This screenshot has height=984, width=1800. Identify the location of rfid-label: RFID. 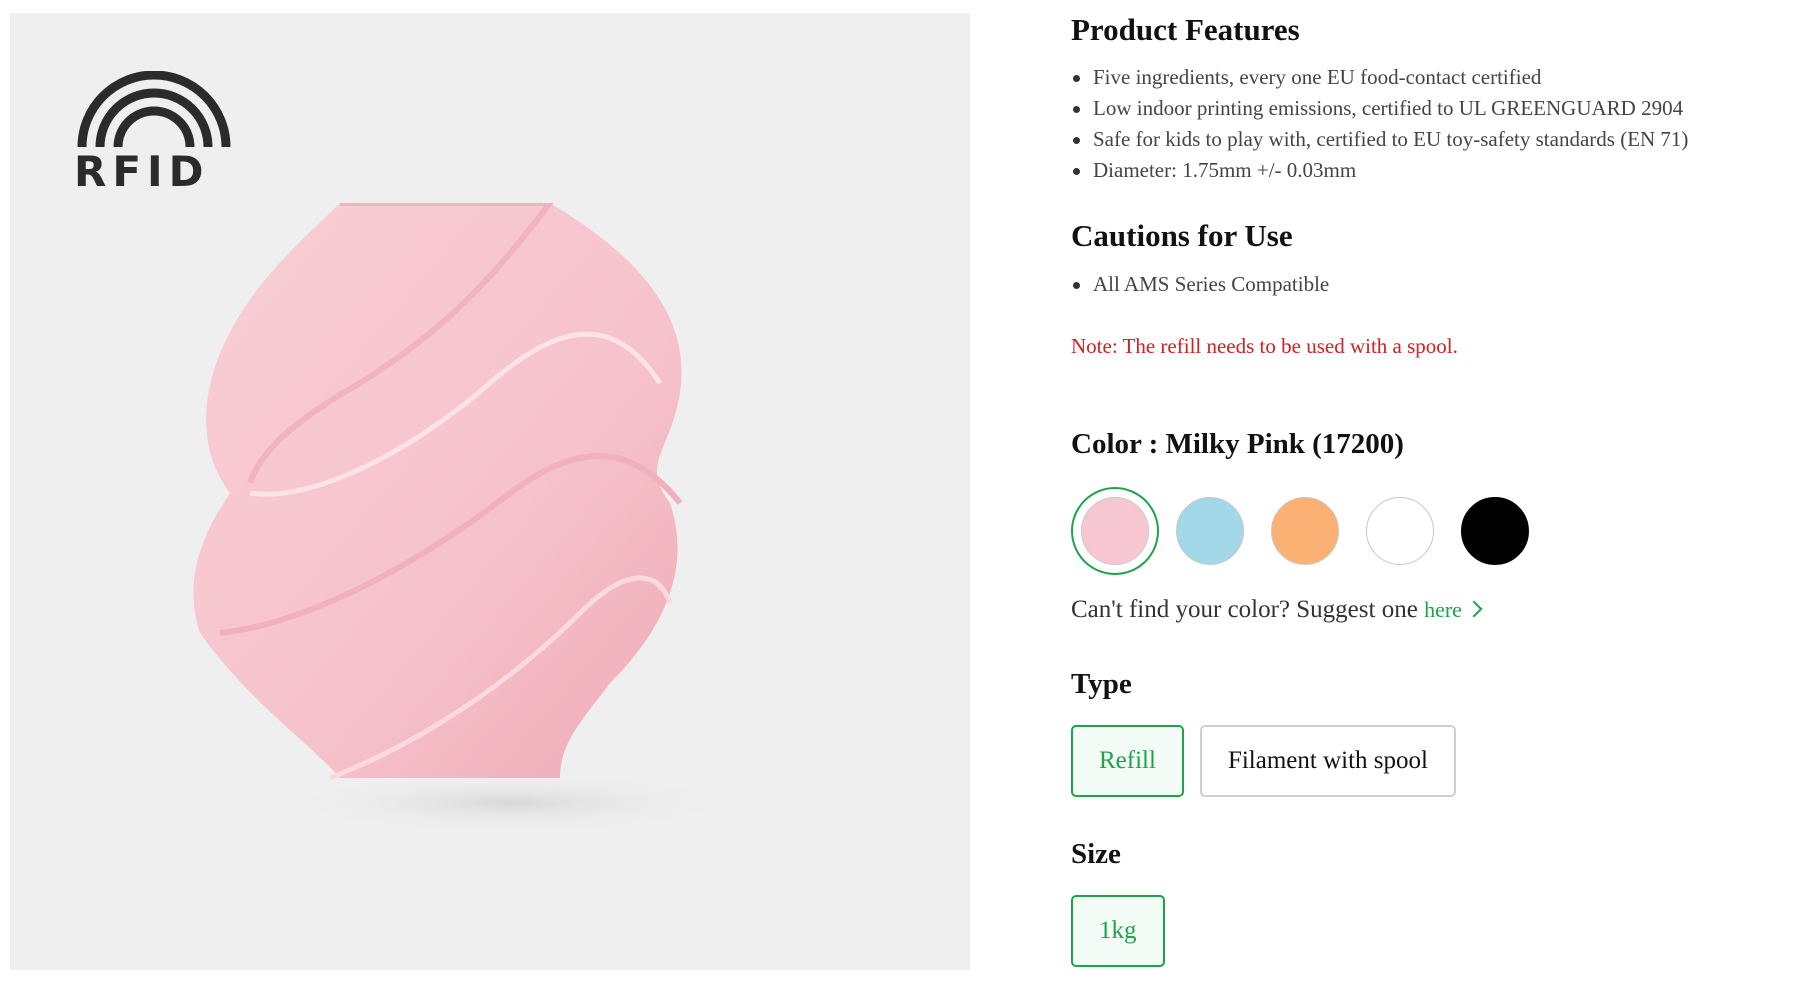
(142, 171).